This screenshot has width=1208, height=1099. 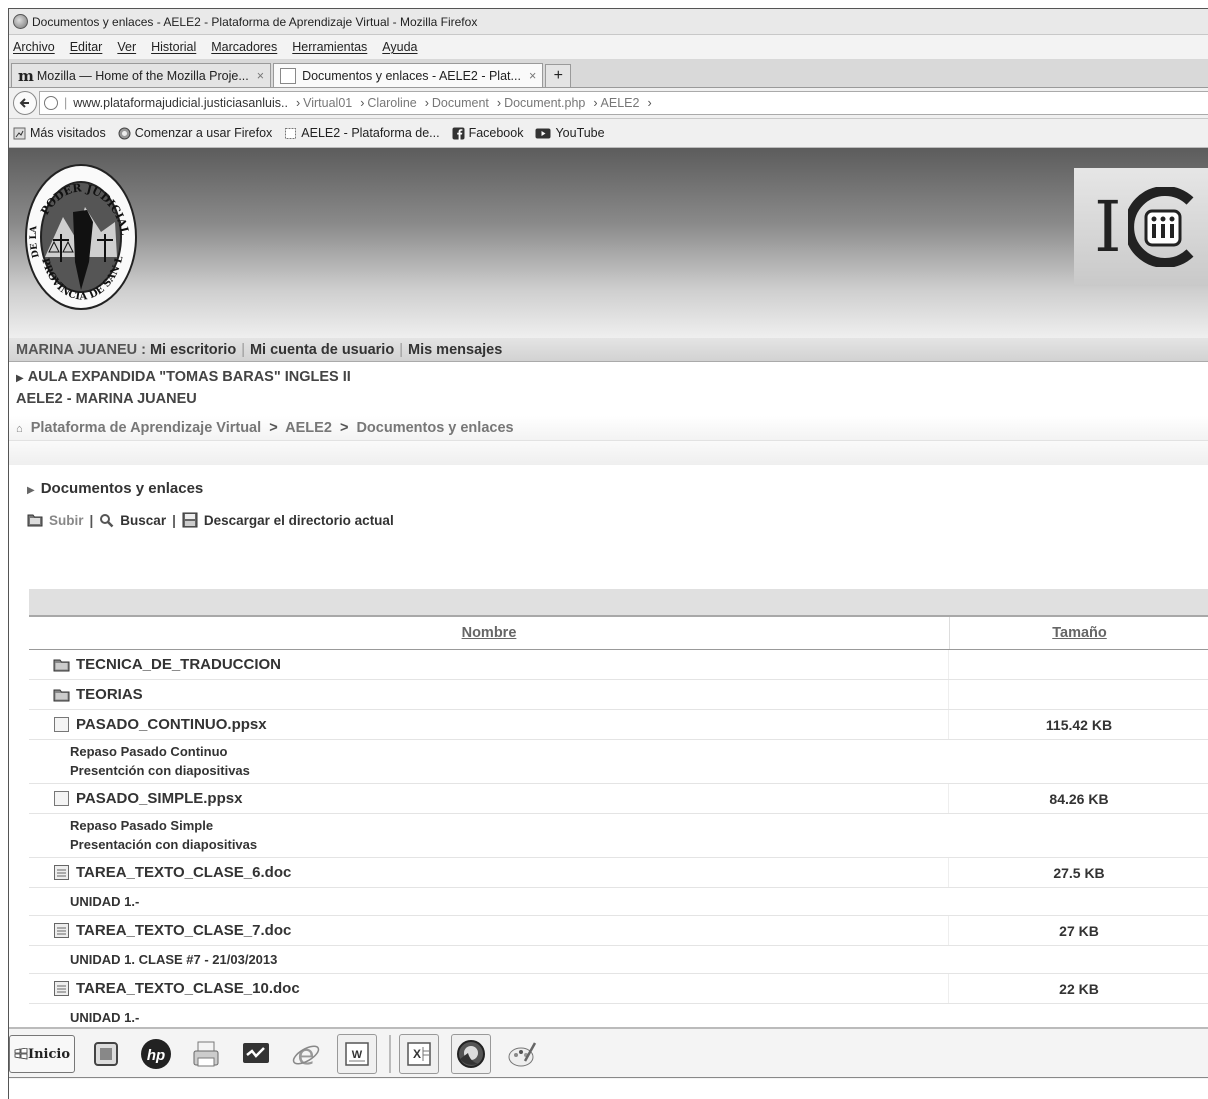 I want to click on desktop-edge, so click(x=608, y=1077).